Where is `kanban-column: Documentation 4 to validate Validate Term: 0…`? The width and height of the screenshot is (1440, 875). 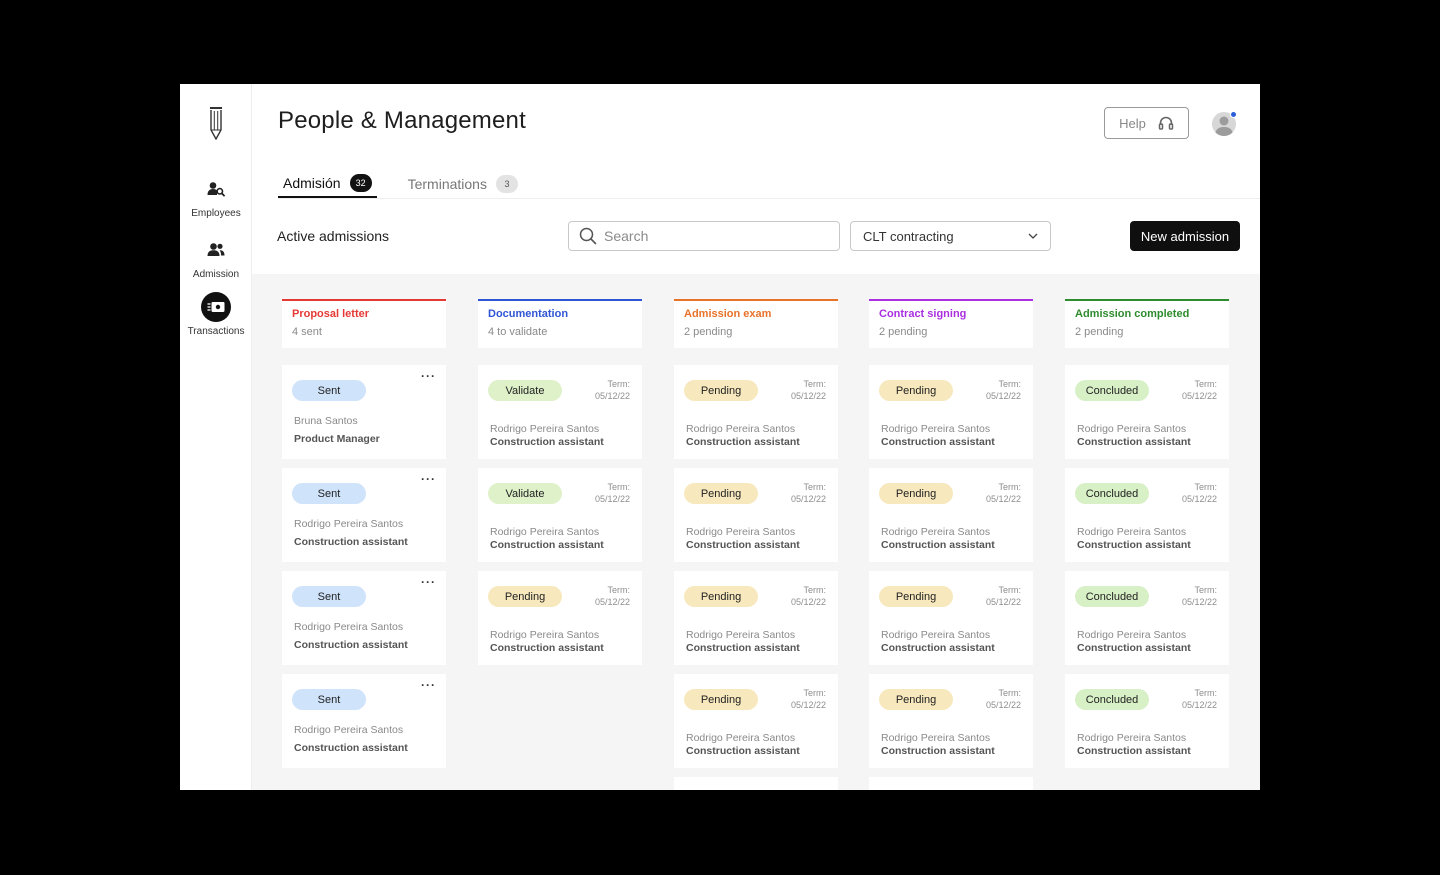
kanban-column: Documentation 4 to validate Validate Term: 0… is located at coordinates (560, 482).